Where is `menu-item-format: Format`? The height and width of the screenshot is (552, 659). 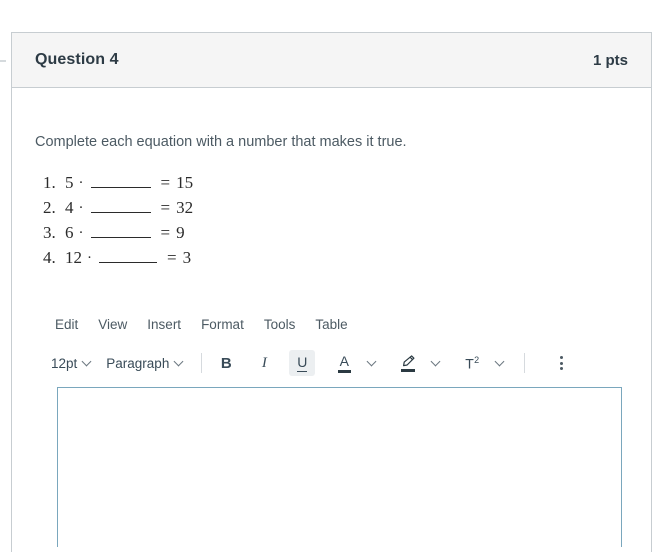 menu-item-format: Format is located at coordinates (222, 324).